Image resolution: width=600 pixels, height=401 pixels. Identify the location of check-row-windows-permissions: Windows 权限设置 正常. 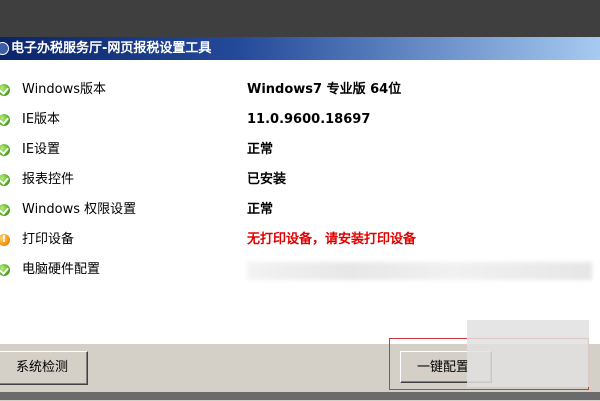
(300, 210).